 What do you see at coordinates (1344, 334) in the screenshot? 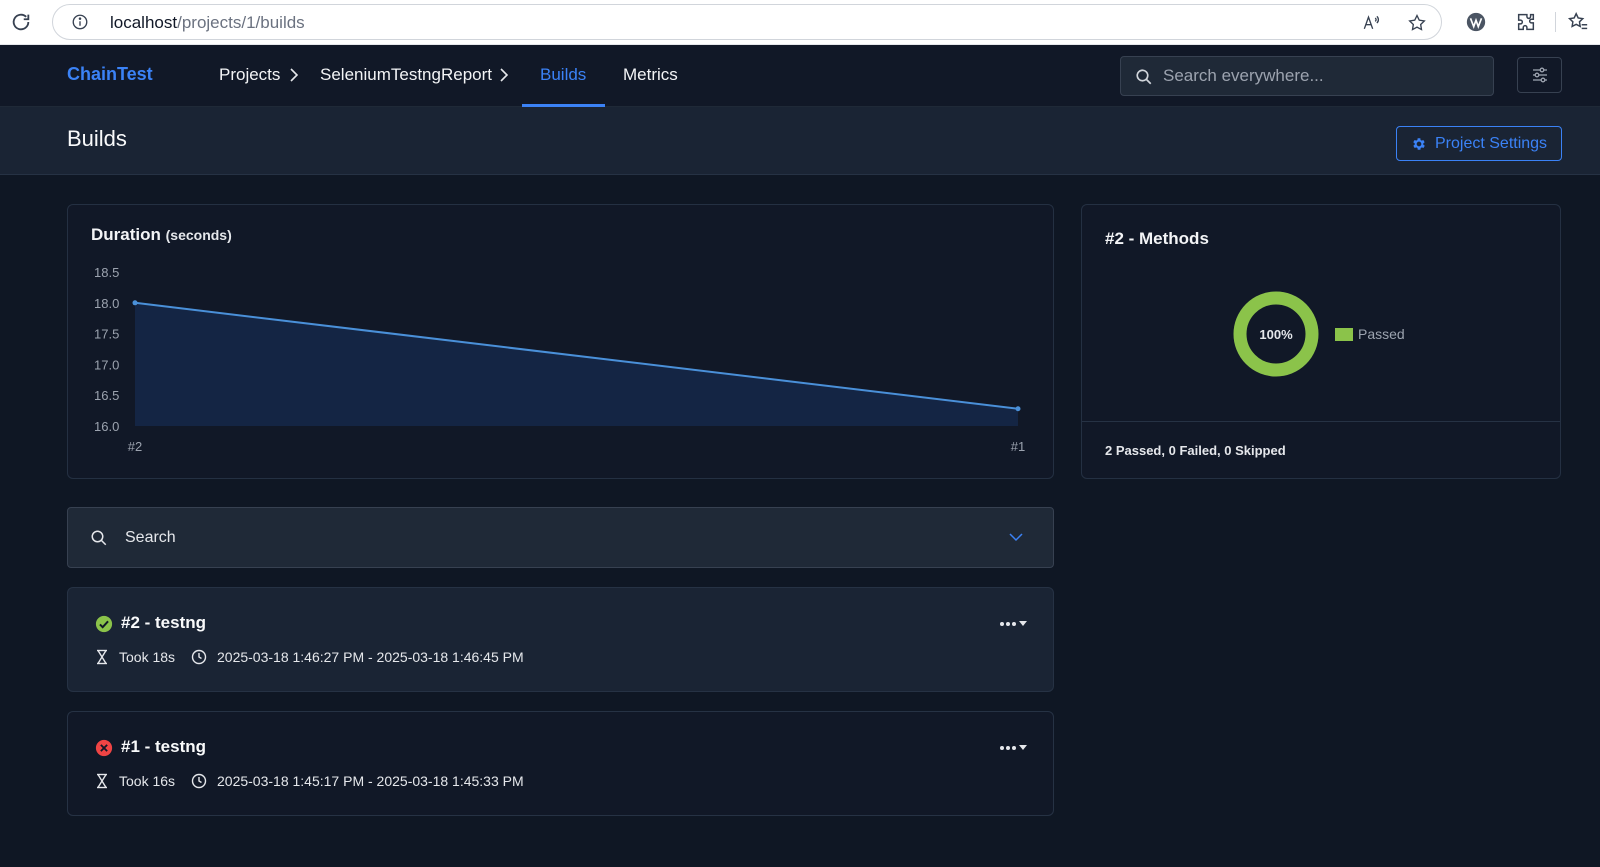
I see `legend-swatch-passed` at bounding box center [1344, 334].